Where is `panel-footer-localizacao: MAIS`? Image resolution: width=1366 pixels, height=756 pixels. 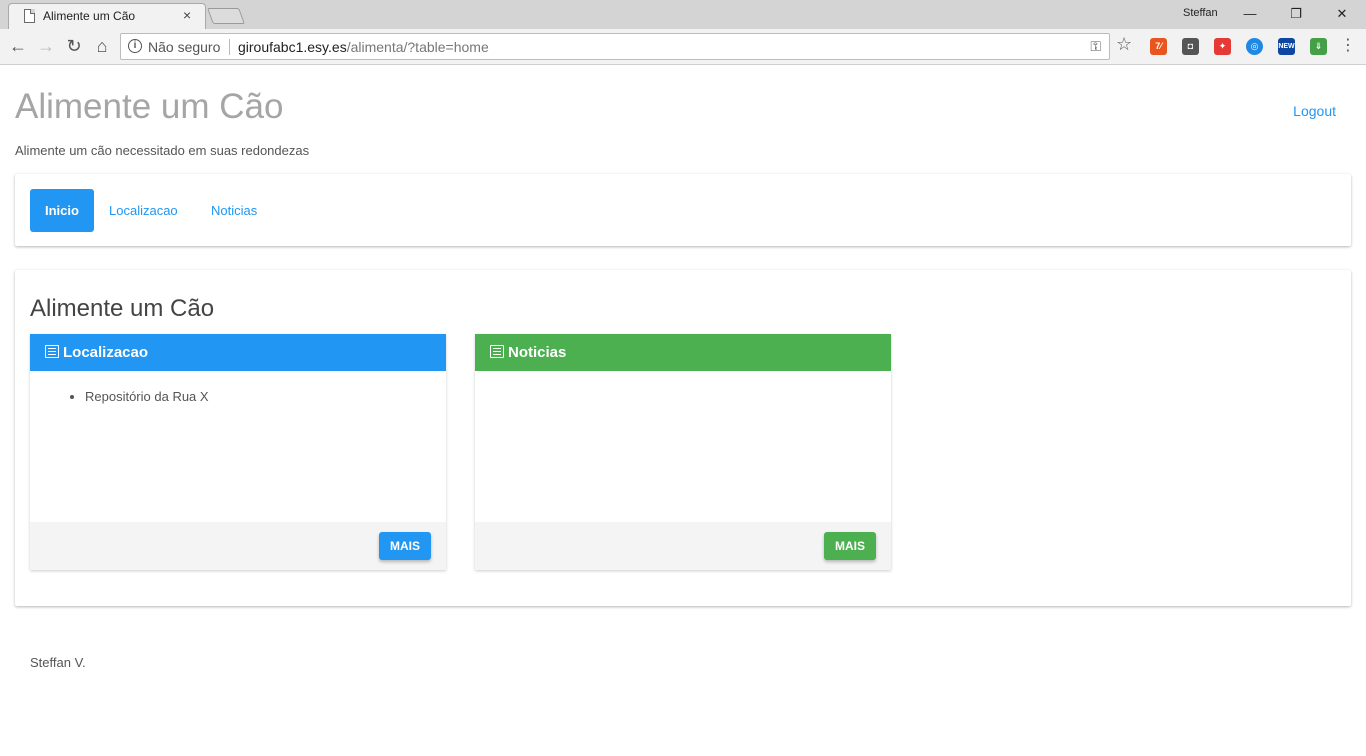 panel-footer-localizacao: MAIS is located at coordinates (238, 546).